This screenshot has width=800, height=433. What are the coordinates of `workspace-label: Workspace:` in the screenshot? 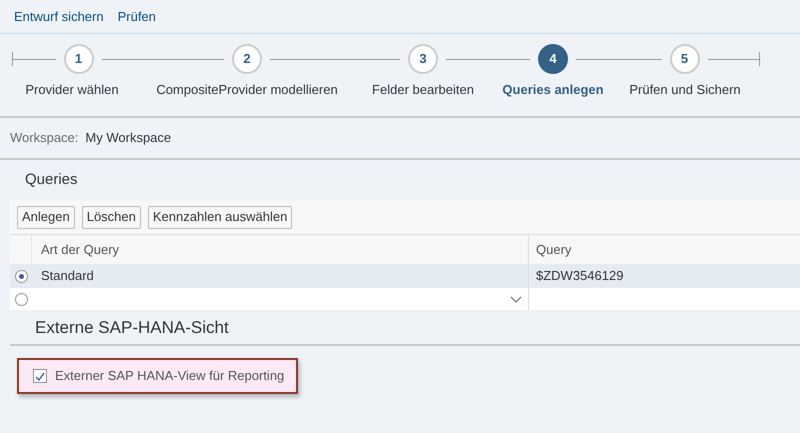 It's located at (44, 138).